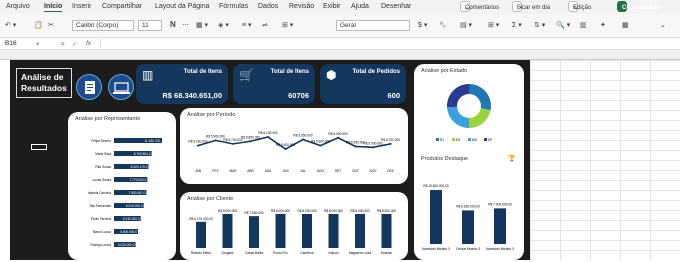 Image resolution: width=680 pixels, height=262 pixels. Describe the element at coordinates (287, 25) in the screenshot. I see `merge-icon: ⊞ ▾` at that location.